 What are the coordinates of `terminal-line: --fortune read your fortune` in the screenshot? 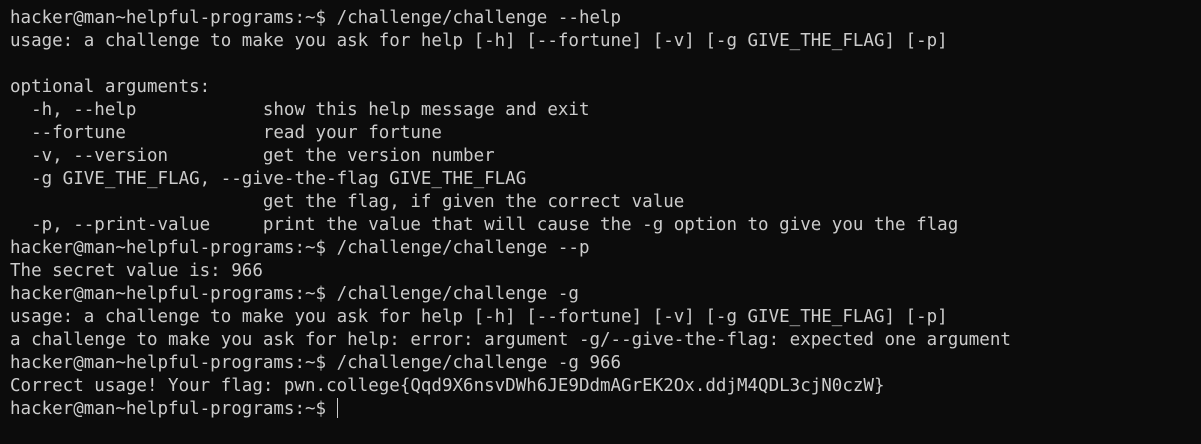 It's located at (226, 133).